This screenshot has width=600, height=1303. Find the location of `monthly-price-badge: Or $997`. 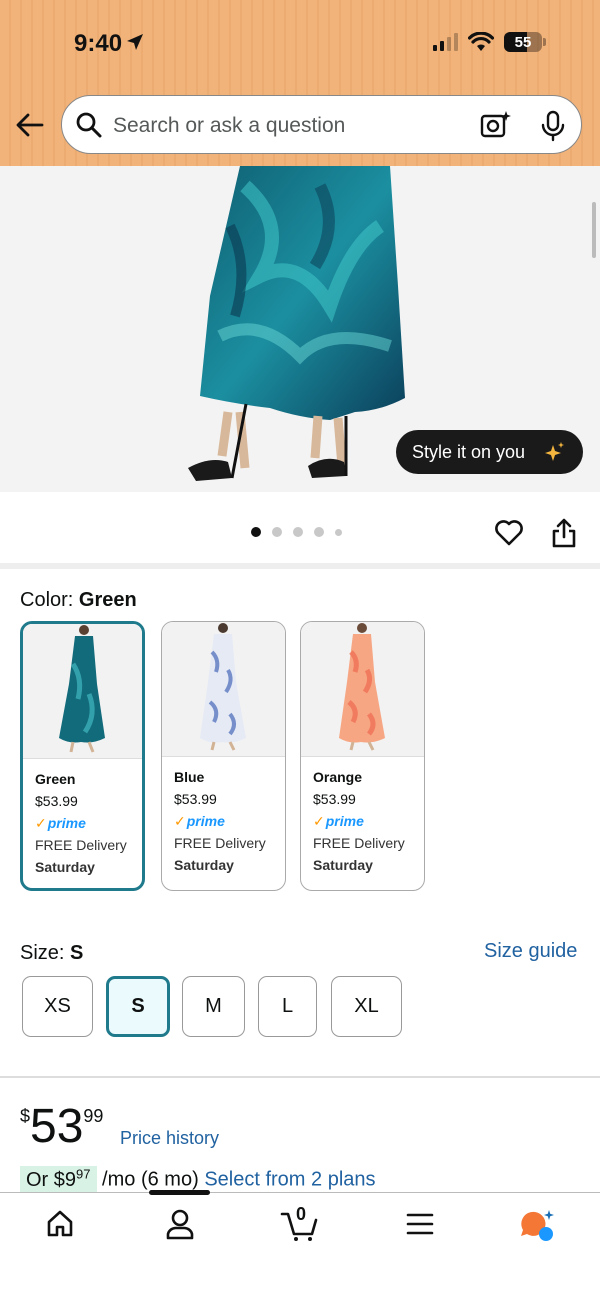

monthly-price-badge: Or $997 is located at coordinates (58, 1180).